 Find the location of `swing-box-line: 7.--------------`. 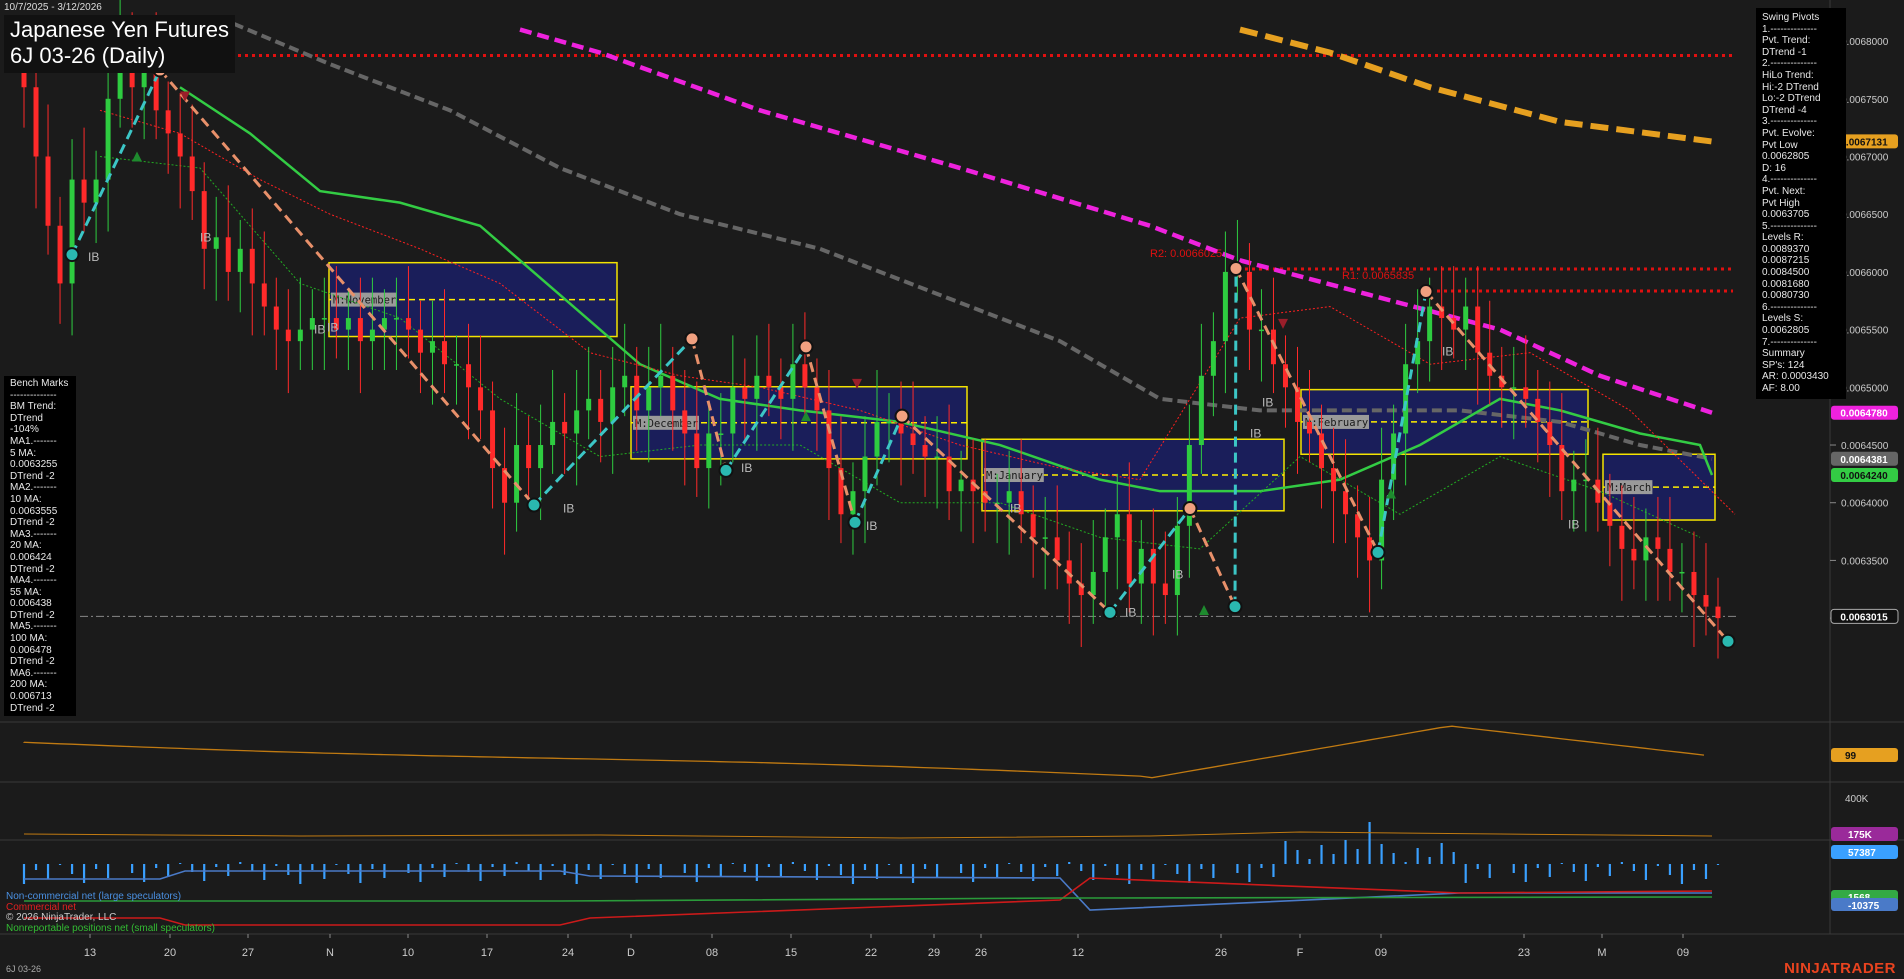

swing-box-line: 7.-------------- is located at coordinates (1789, 342).